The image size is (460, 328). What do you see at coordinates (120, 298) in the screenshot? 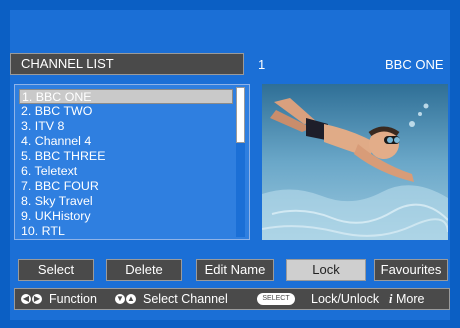
I see `down-arrow-icon: ▼` at bounding box center [120, 298].